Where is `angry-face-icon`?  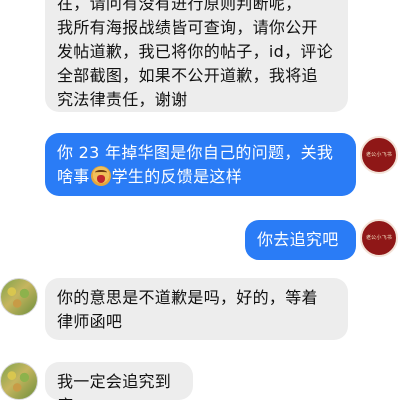
angry-face-icon is located at coordinates (100, 176).